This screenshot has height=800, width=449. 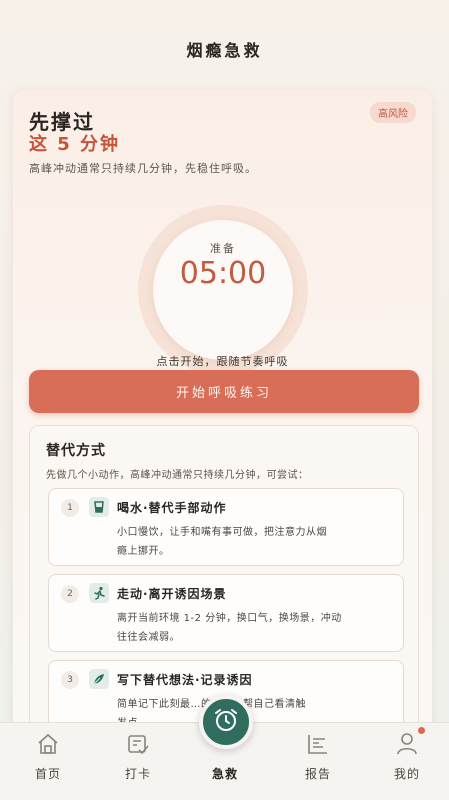 What do you see at coordinates (172, 594) in the screenshot?
I see `item-title: 走动·离开诱因场景` at bounding box center [172, 594].